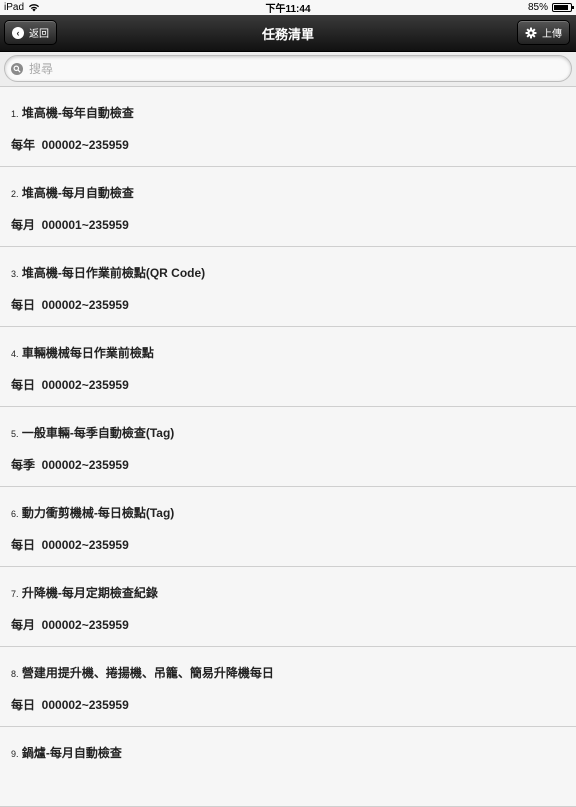 The width and height of the screenshot is (576, 807). What do you see at coordinates (15, 434) in the screenshot?
I see `task-number: 5.` at bounding box center [15, 434].